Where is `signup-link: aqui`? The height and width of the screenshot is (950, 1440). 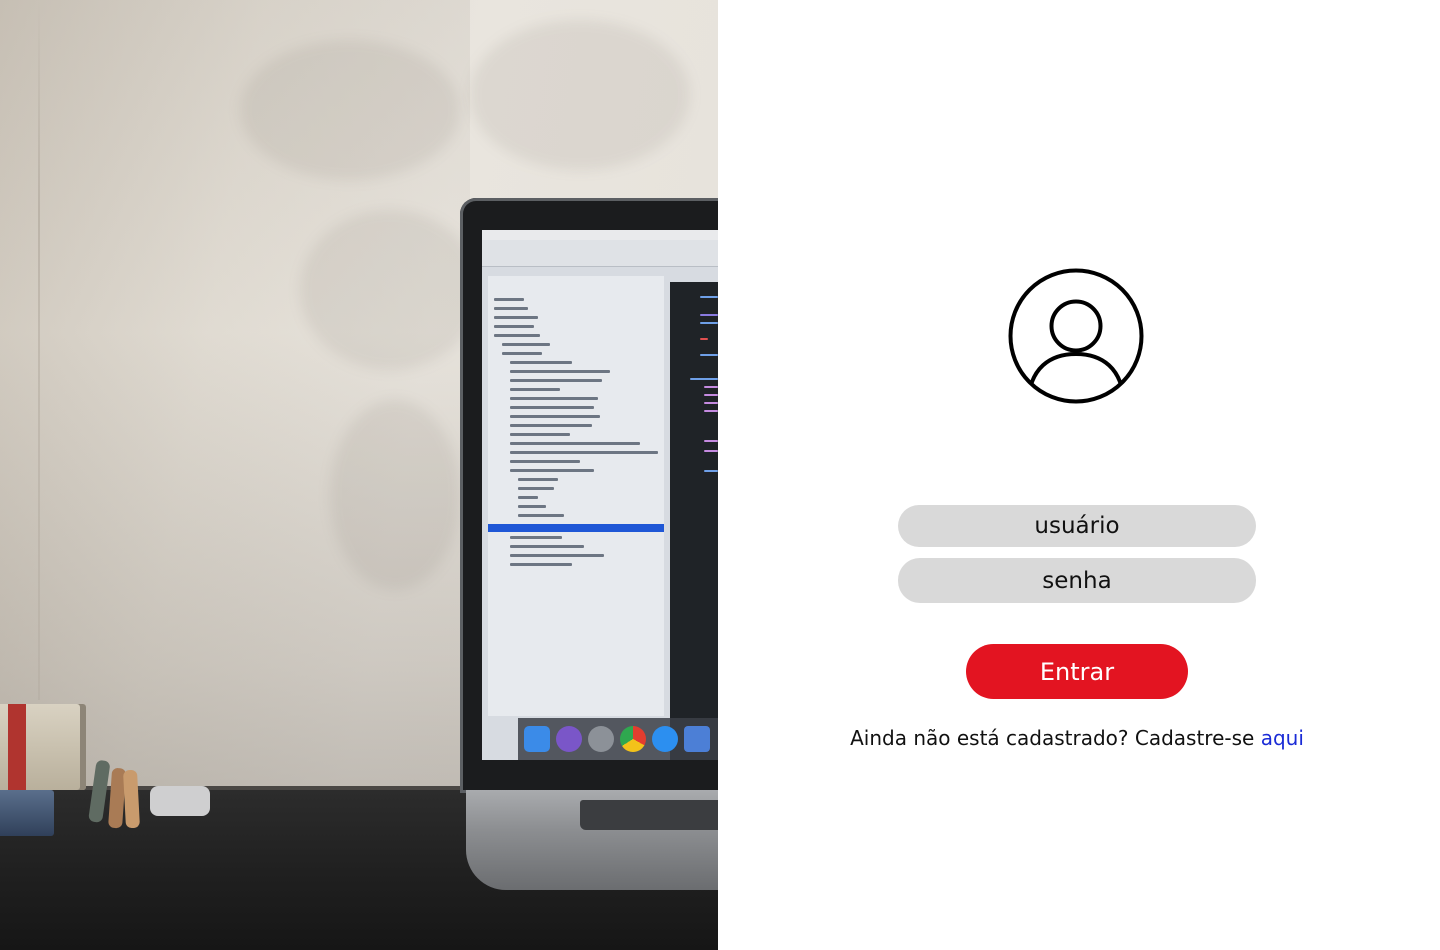 signup-link: aqui is located at coordinates (1282, 738).